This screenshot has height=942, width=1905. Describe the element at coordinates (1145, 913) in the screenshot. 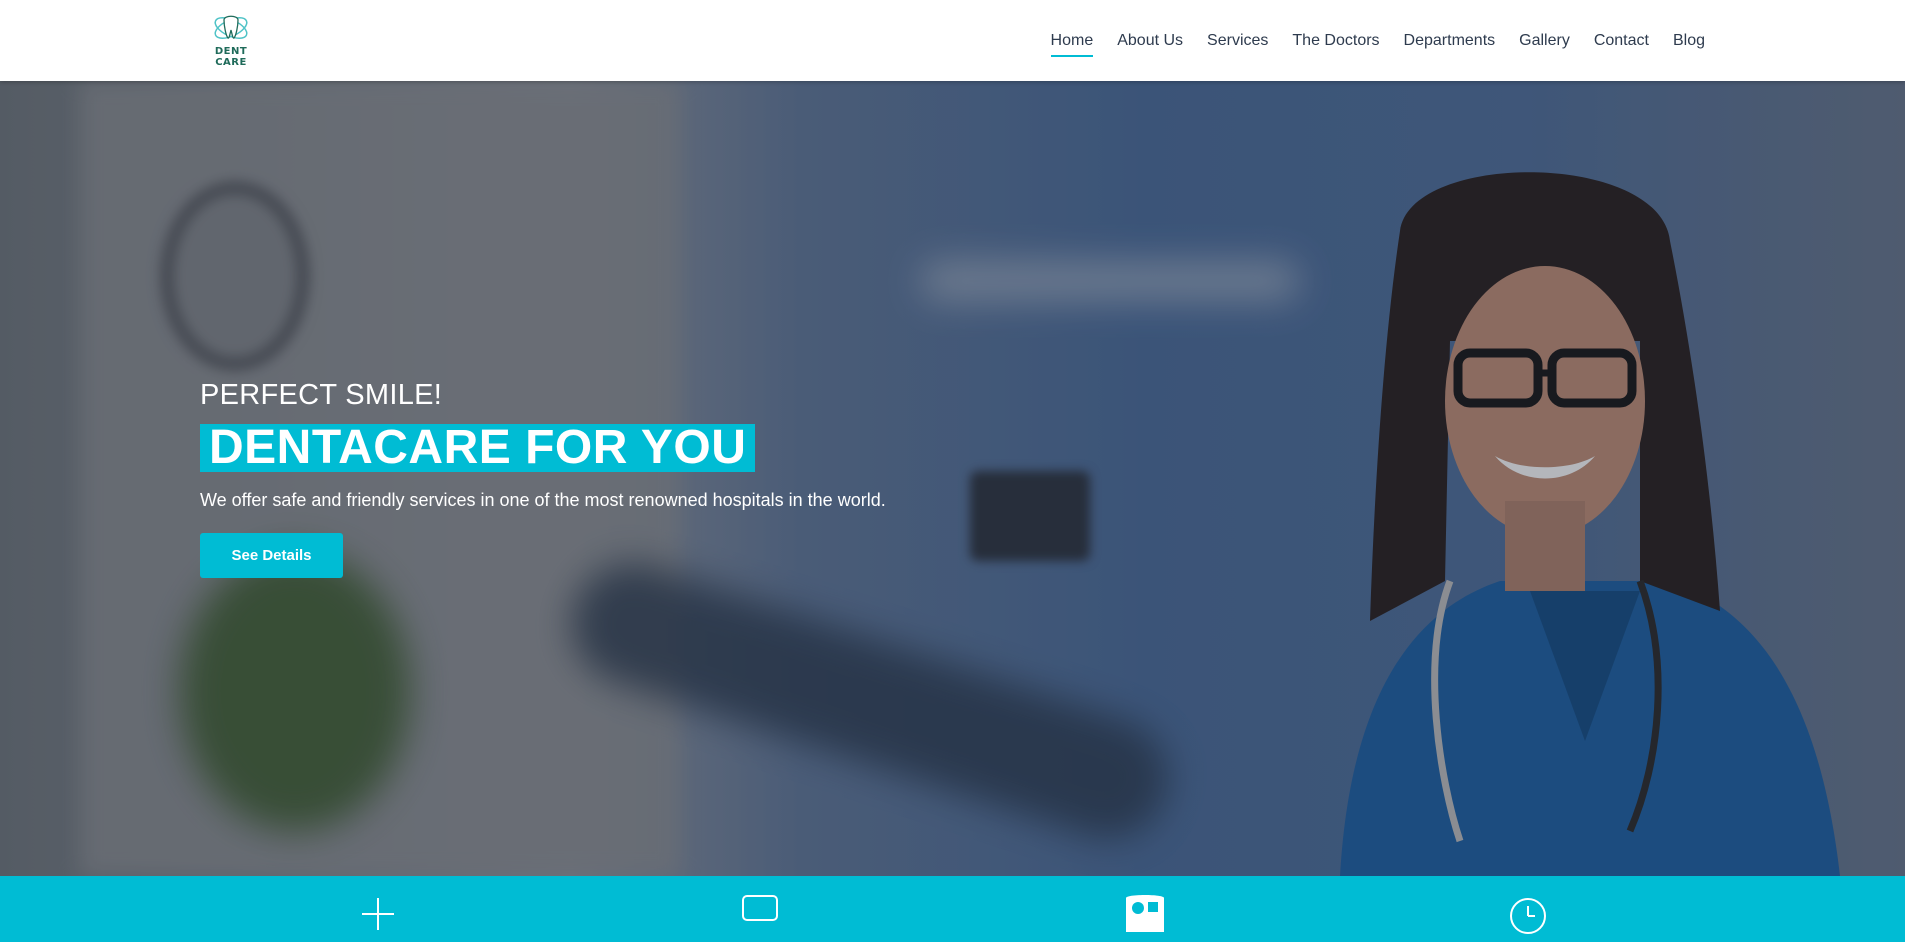

I see `doctor-kit-icon` at that location.